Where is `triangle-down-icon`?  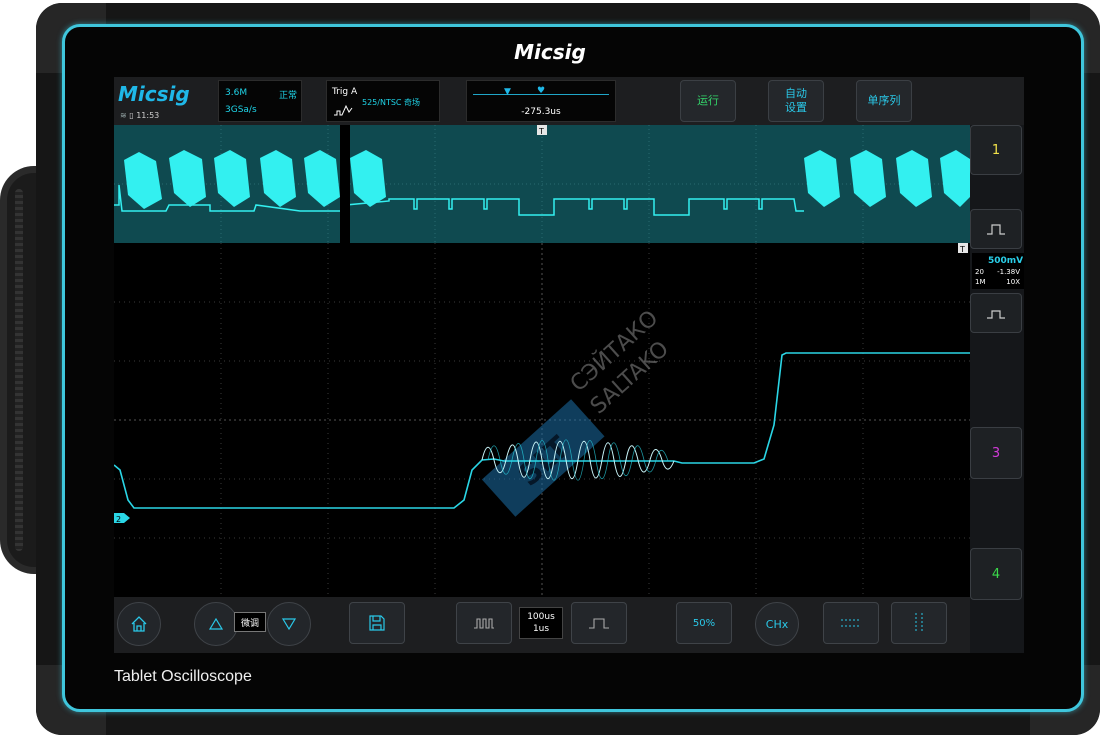 triangle-down-icon is located at coordinates (289, 624).